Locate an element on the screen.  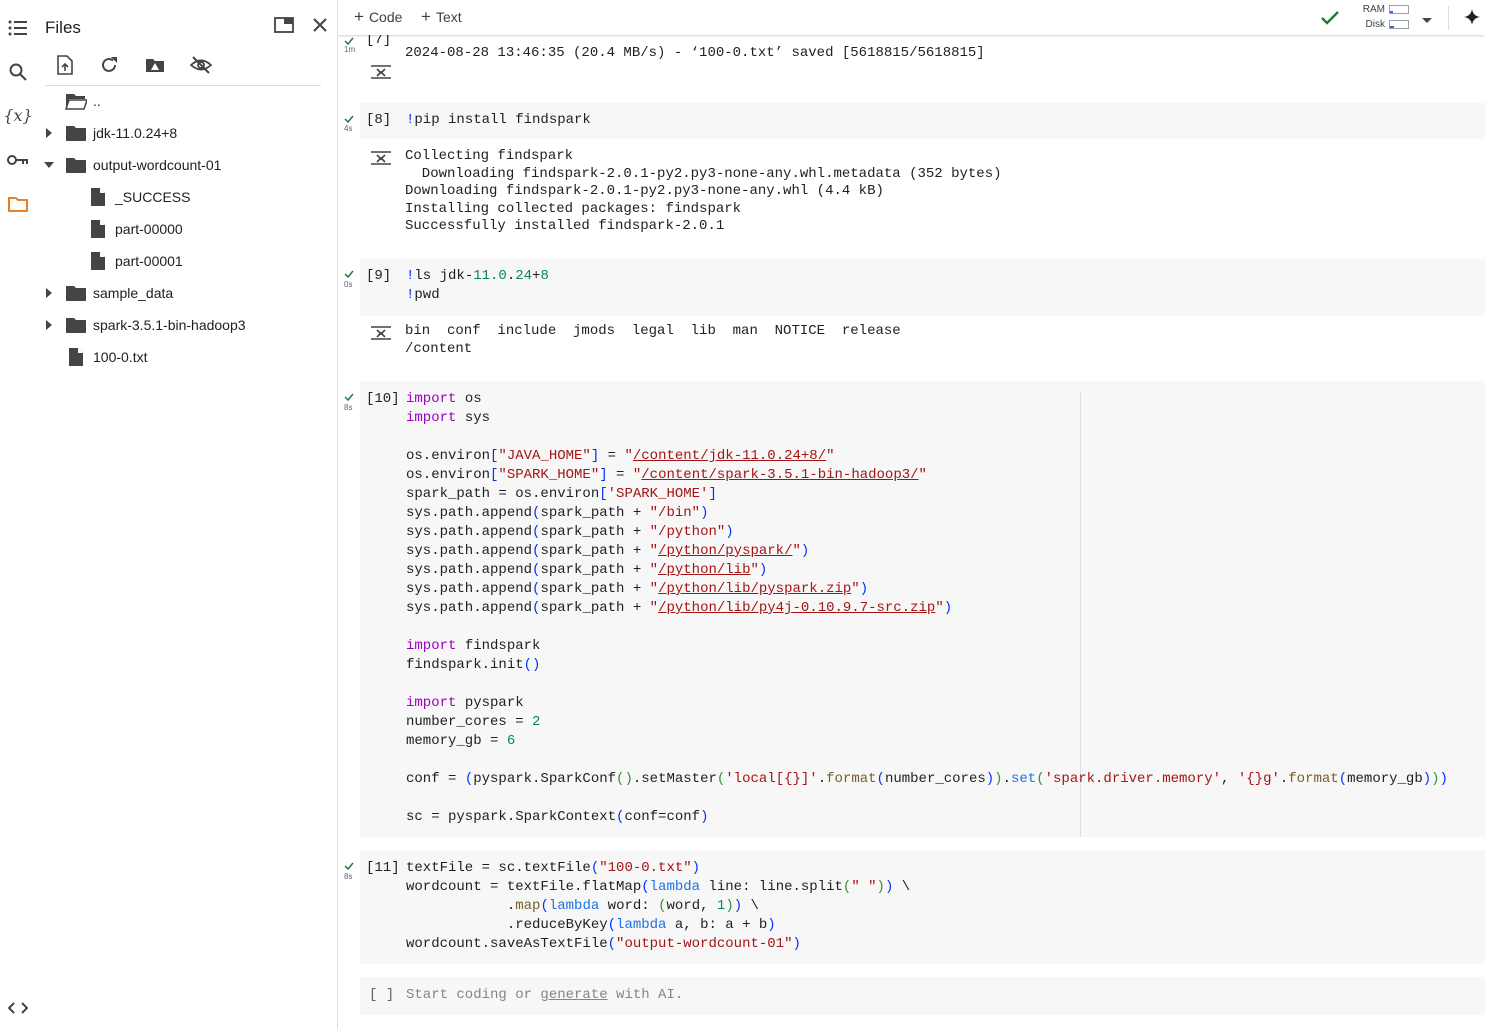
code-line: memory_gb = 6 is located at coordinates (460, 741).